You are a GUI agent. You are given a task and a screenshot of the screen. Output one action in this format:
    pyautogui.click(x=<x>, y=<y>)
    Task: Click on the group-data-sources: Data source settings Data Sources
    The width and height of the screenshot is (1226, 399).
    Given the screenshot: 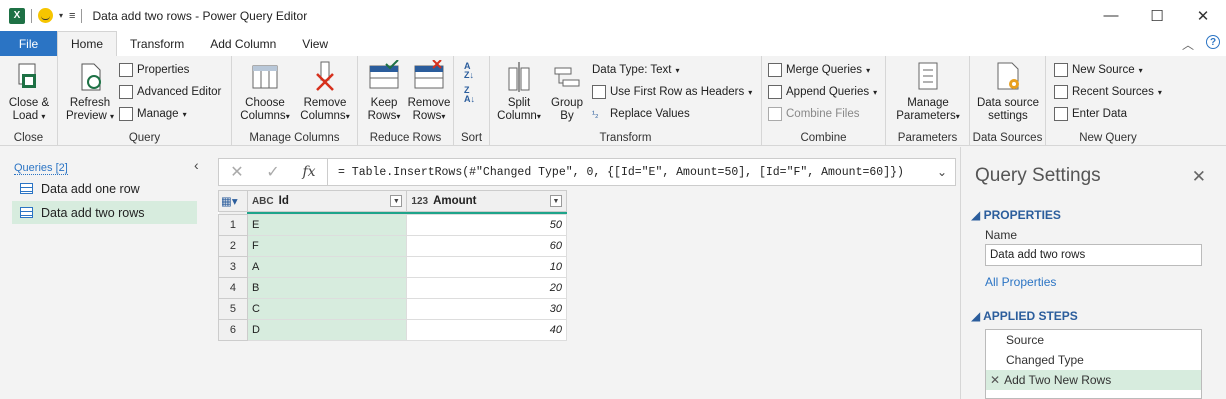 What is the action you would take?
    pyautogui.click(x=1008, y=101)
    